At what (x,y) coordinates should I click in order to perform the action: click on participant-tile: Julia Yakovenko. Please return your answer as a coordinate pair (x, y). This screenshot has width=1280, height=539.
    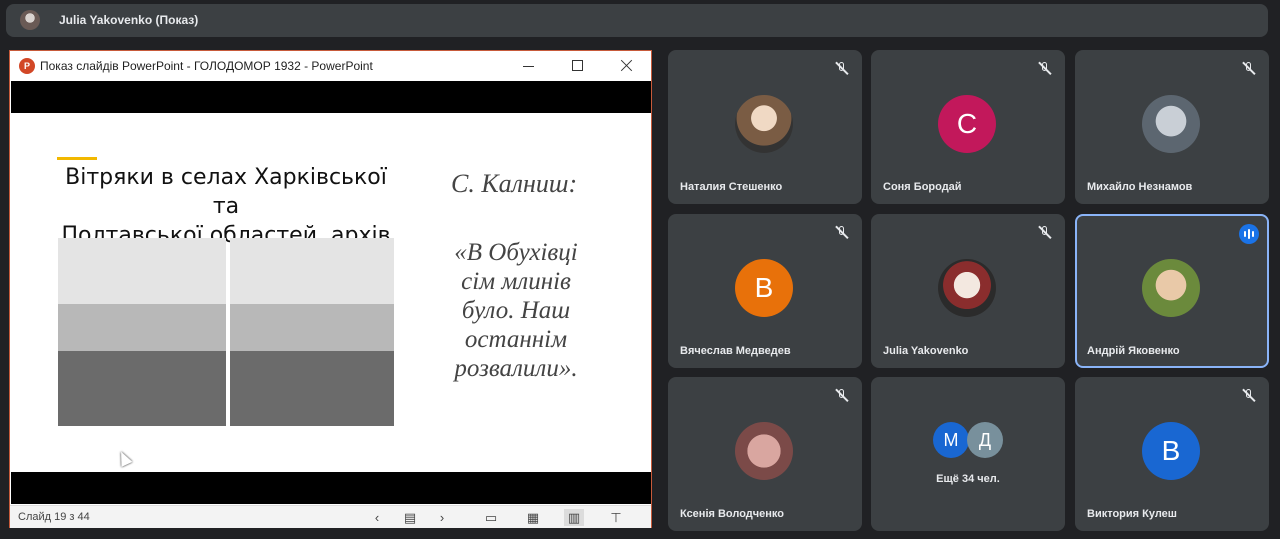
    Looking at the image, I should click on (968, 291).